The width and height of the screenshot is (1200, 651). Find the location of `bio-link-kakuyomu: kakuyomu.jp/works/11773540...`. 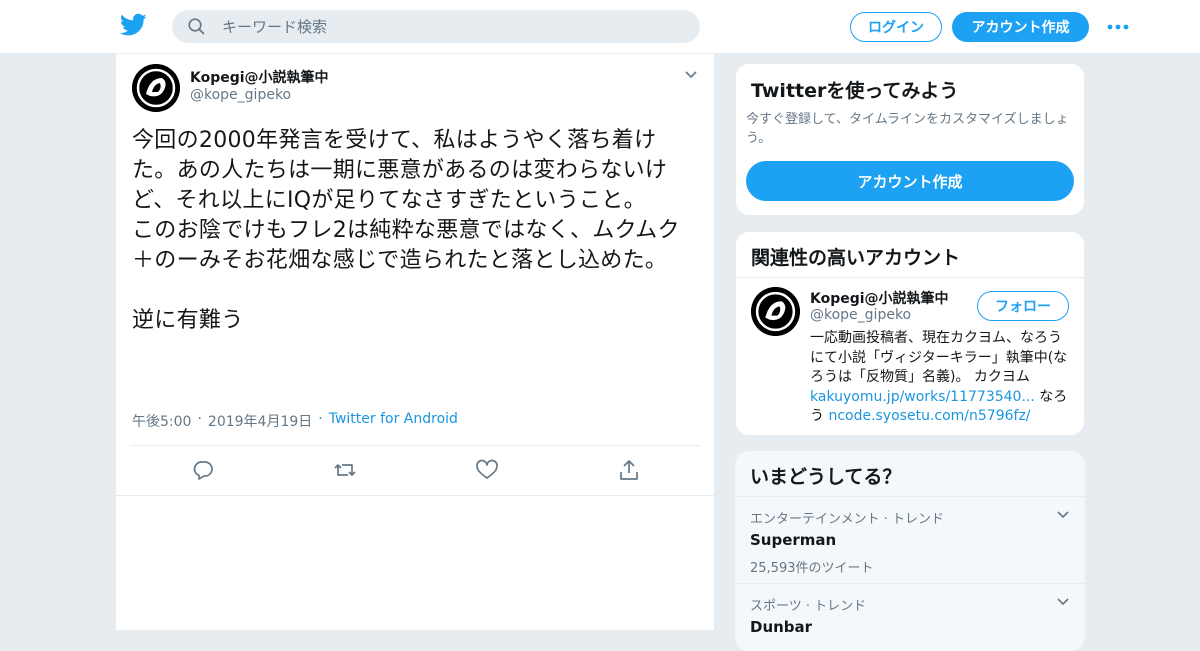

bio-link-kakuyomu: kakuyomu.jp/works/11773540... is located at coordinates (922, 397).